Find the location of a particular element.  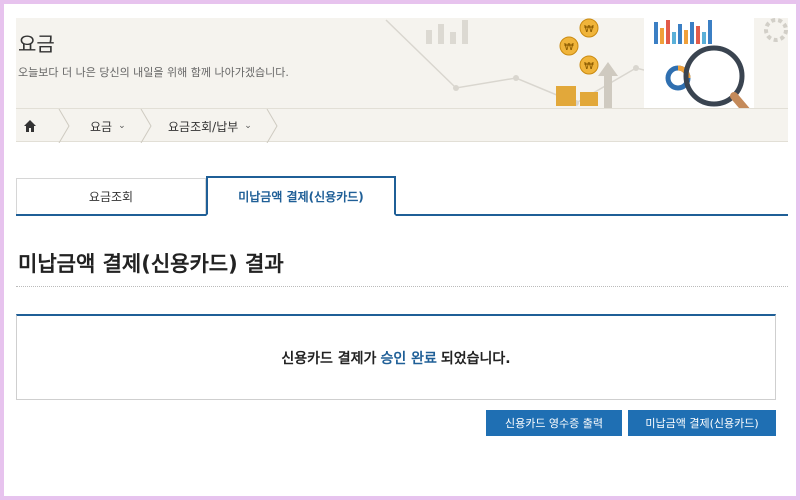

tab-bar: 요금조회 미납금액 결제(신용카드) is located at coordinates (402, 196).